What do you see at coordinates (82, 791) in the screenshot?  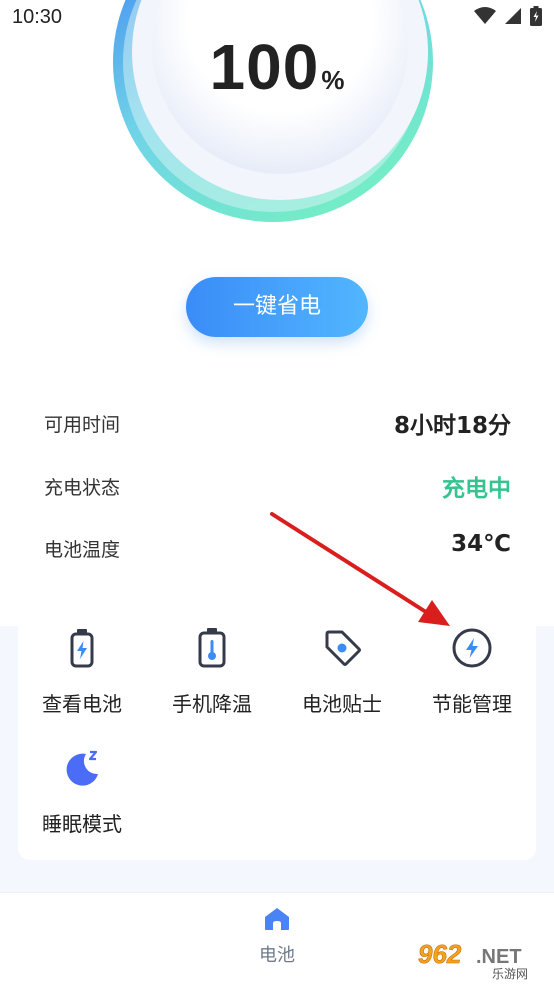 I see `feature-sleep-mode: 睡眠模式` at bounding box center [82, 791].